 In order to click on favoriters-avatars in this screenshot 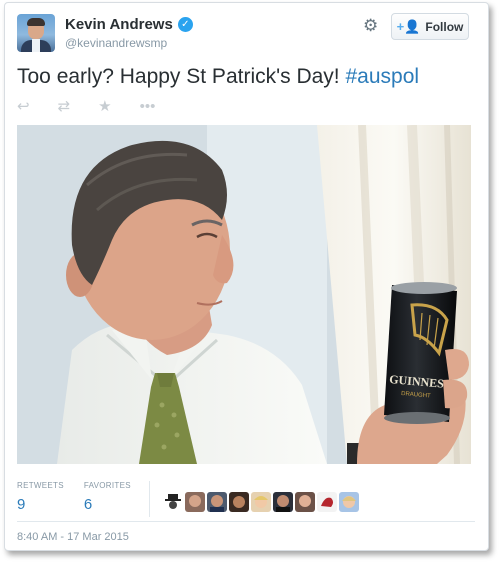, I will do `click(261, 502)`.